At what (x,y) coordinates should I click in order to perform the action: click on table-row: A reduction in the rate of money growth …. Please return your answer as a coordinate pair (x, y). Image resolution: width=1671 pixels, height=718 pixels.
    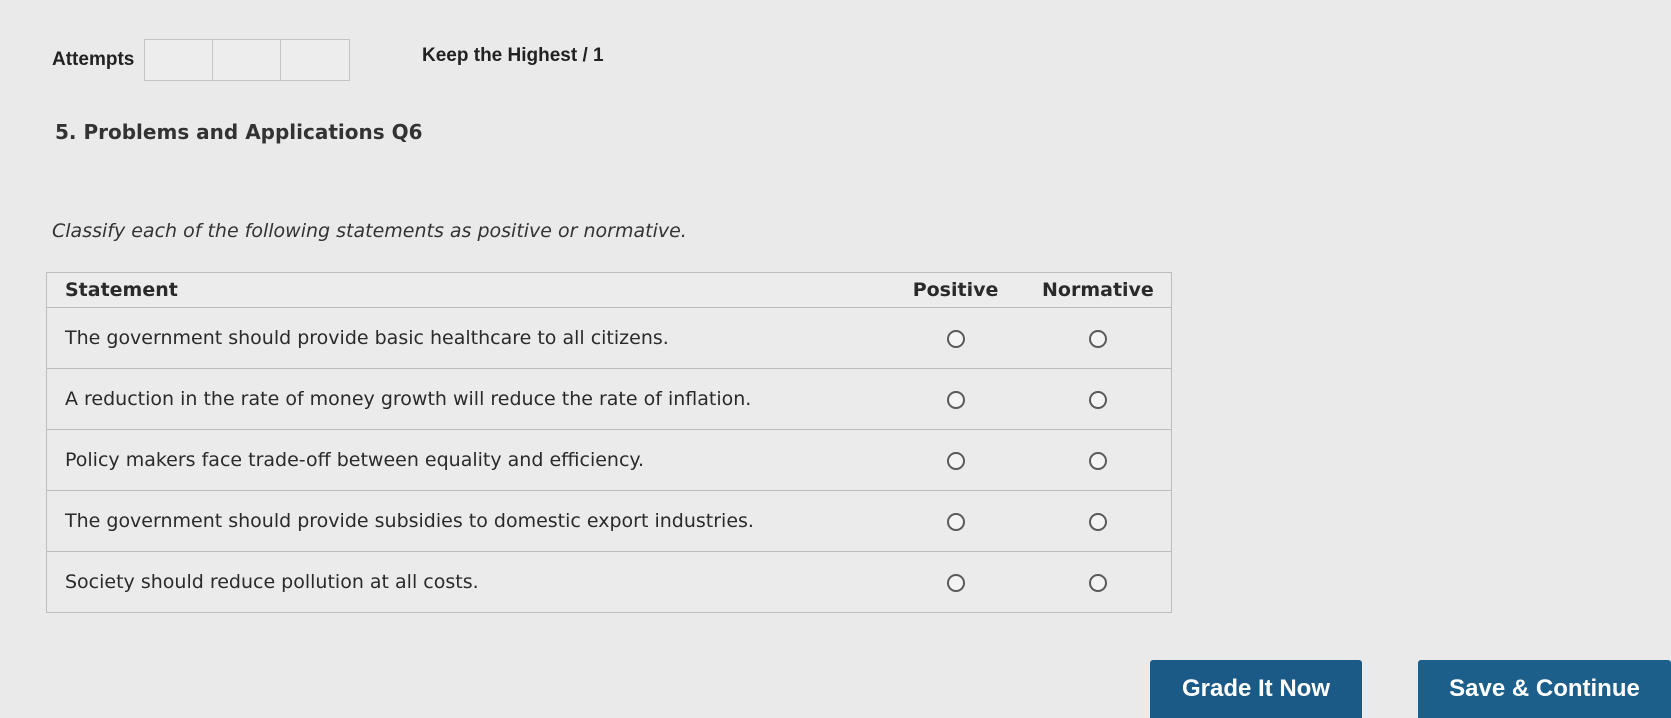
    Looking at the image, I should click on (609, 399).